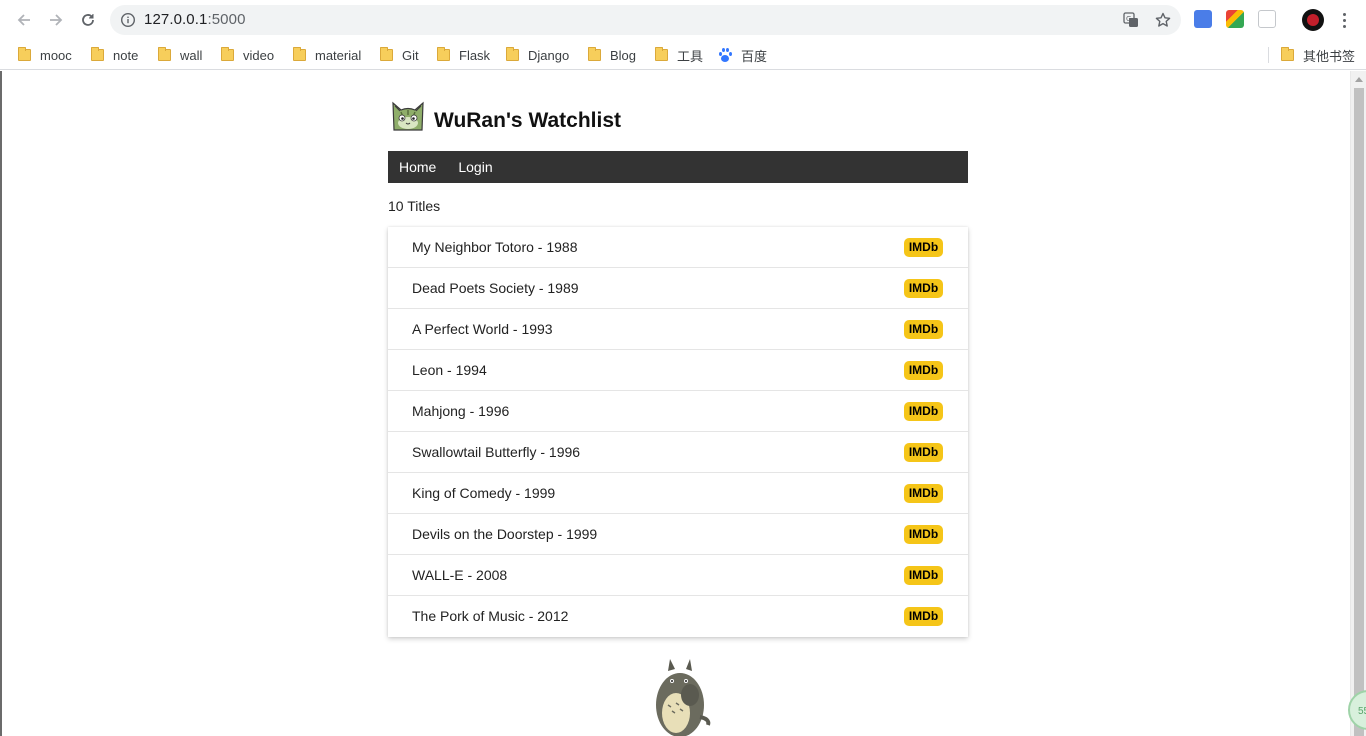 The image size is (1366, 736). I want to click on movie-title: Dead Poets Society - 1989, so click(495, 288).